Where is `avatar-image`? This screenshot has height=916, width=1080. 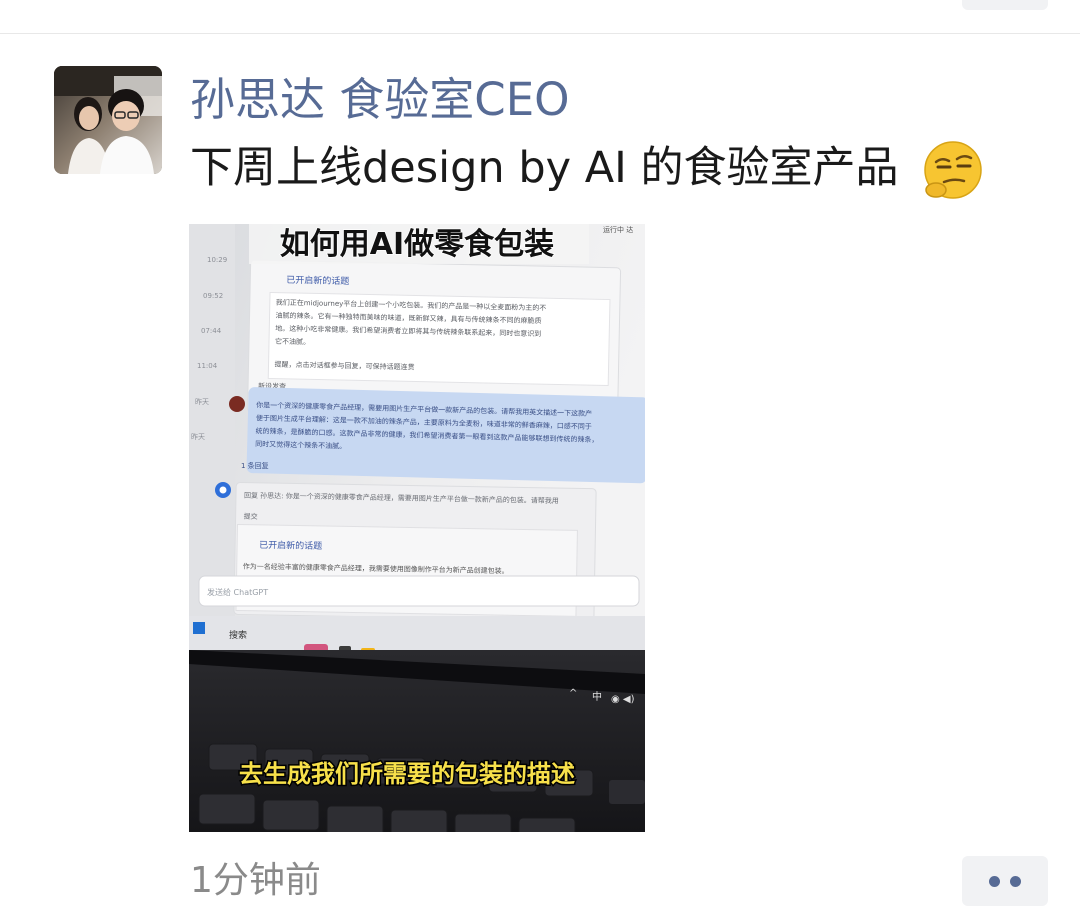
avatar-image is located at coordinates (108, 120).